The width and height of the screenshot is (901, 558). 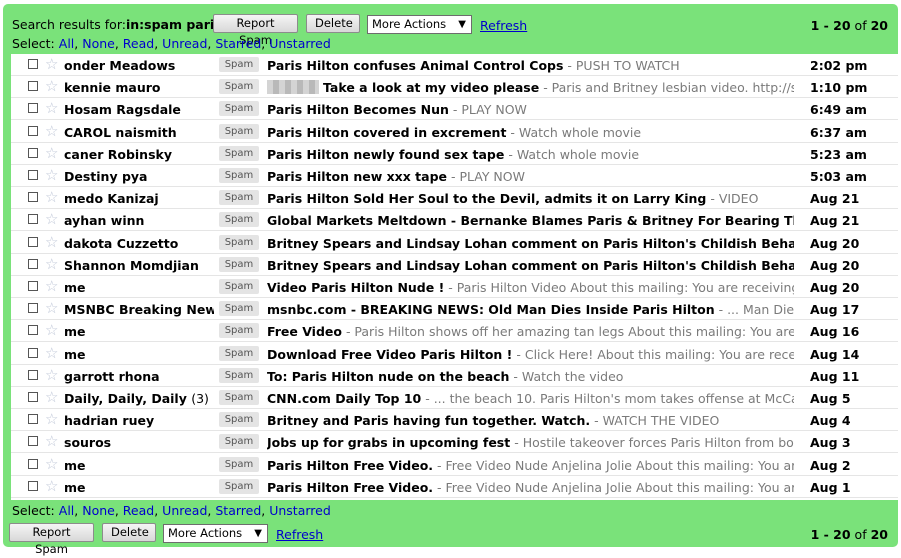 What do you see at coordinates (129, 532) in the screenshot?
I see `delete-button-bottom: Delete` at bounding box center [129, 532].